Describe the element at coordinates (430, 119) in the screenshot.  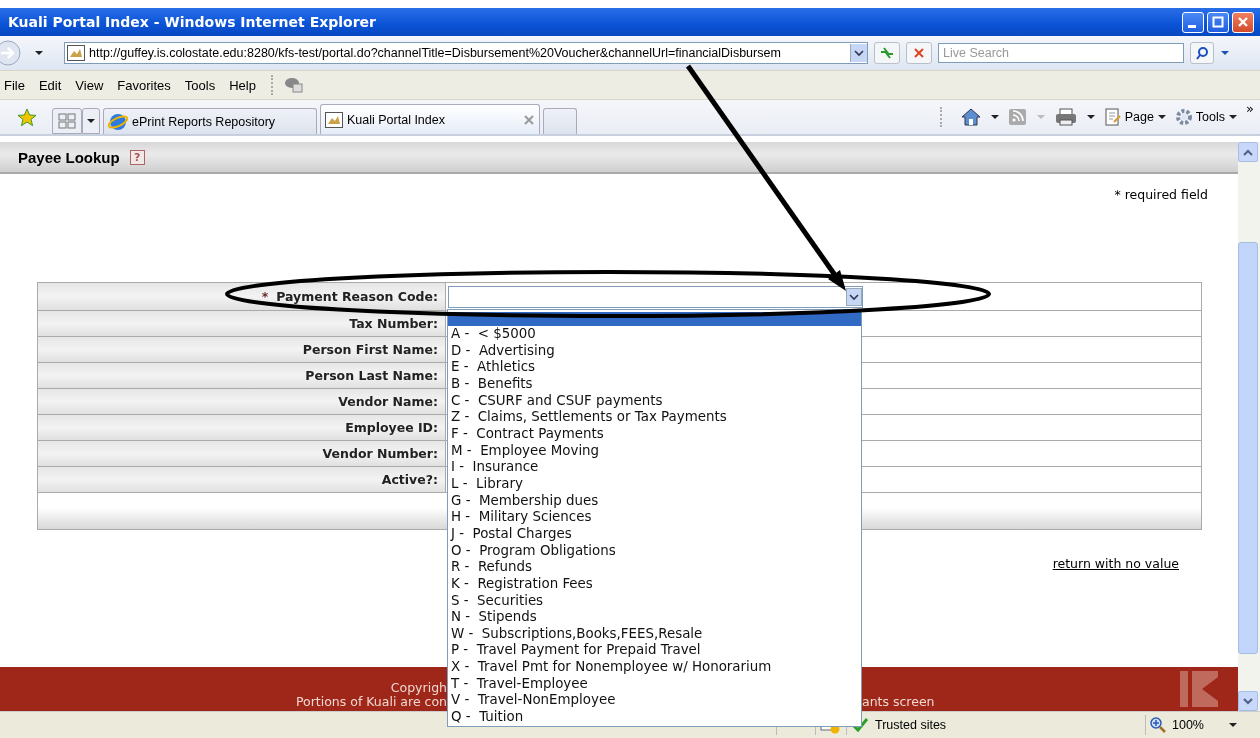
I see `browser-tab: Kuali Portal Index` at that location.